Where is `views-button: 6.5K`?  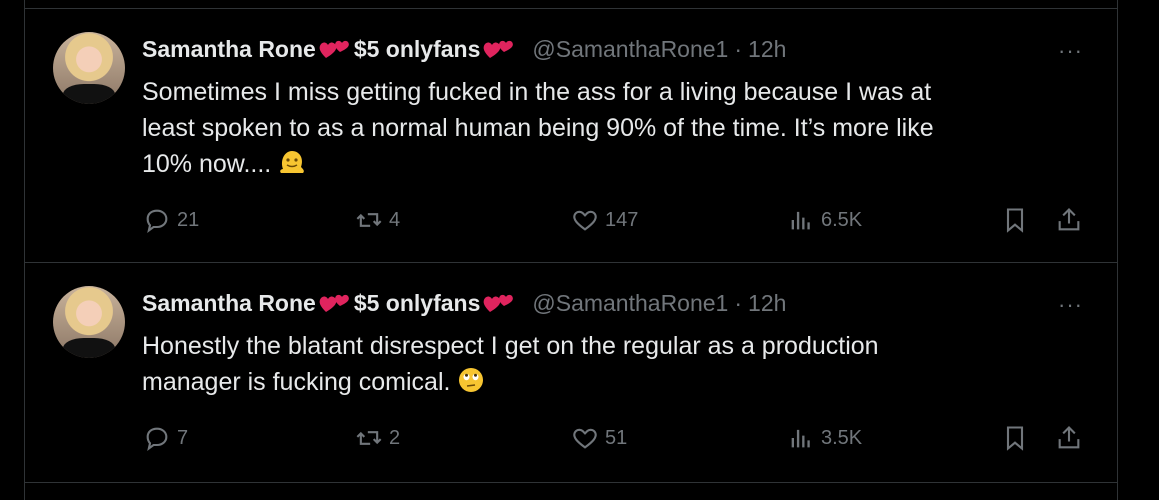 views-button: 6.5K is located at coordinates (824, 220).